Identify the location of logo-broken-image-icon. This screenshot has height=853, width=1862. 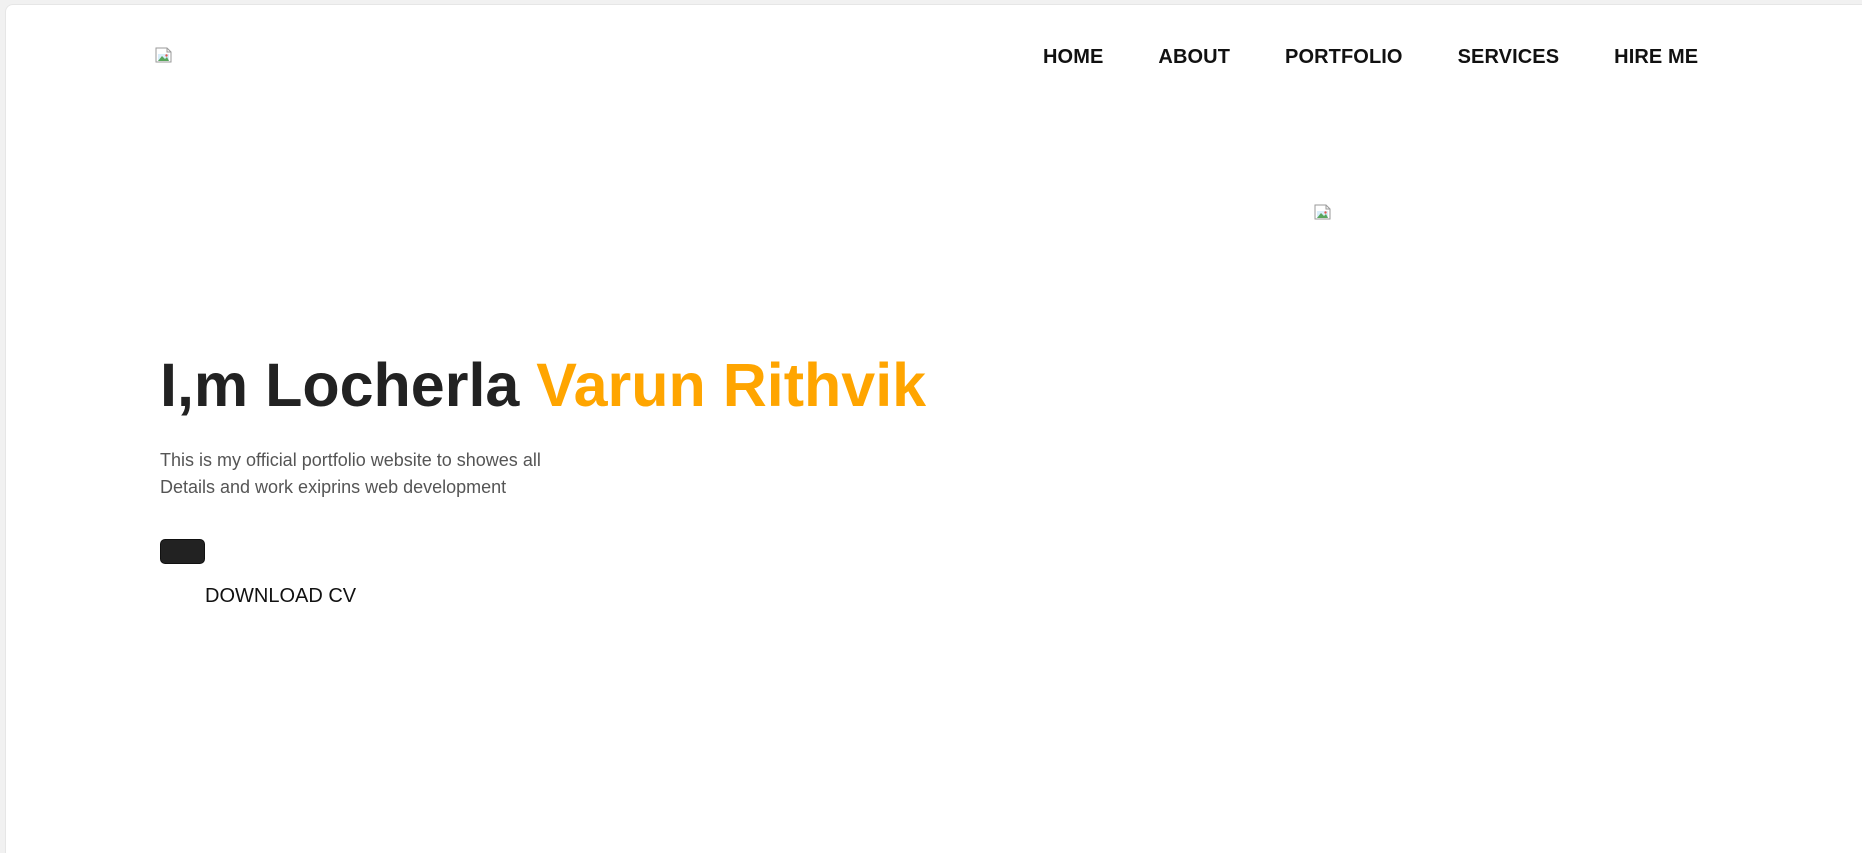
(164, 55).